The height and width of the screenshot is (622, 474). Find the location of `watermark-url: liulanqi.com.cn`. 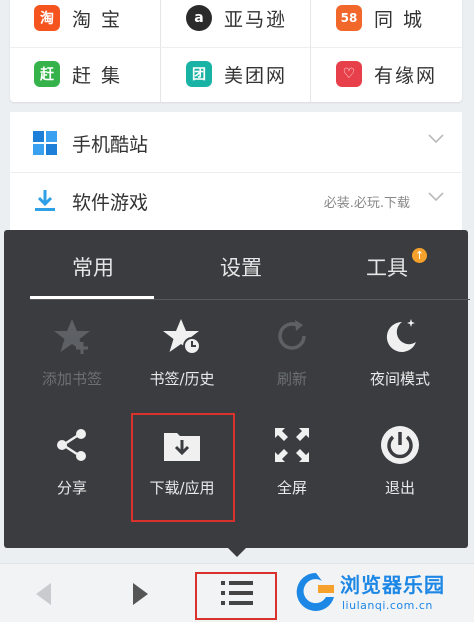

watermark-url: liulanqi.com.cn is located at coordinates (387, 605).